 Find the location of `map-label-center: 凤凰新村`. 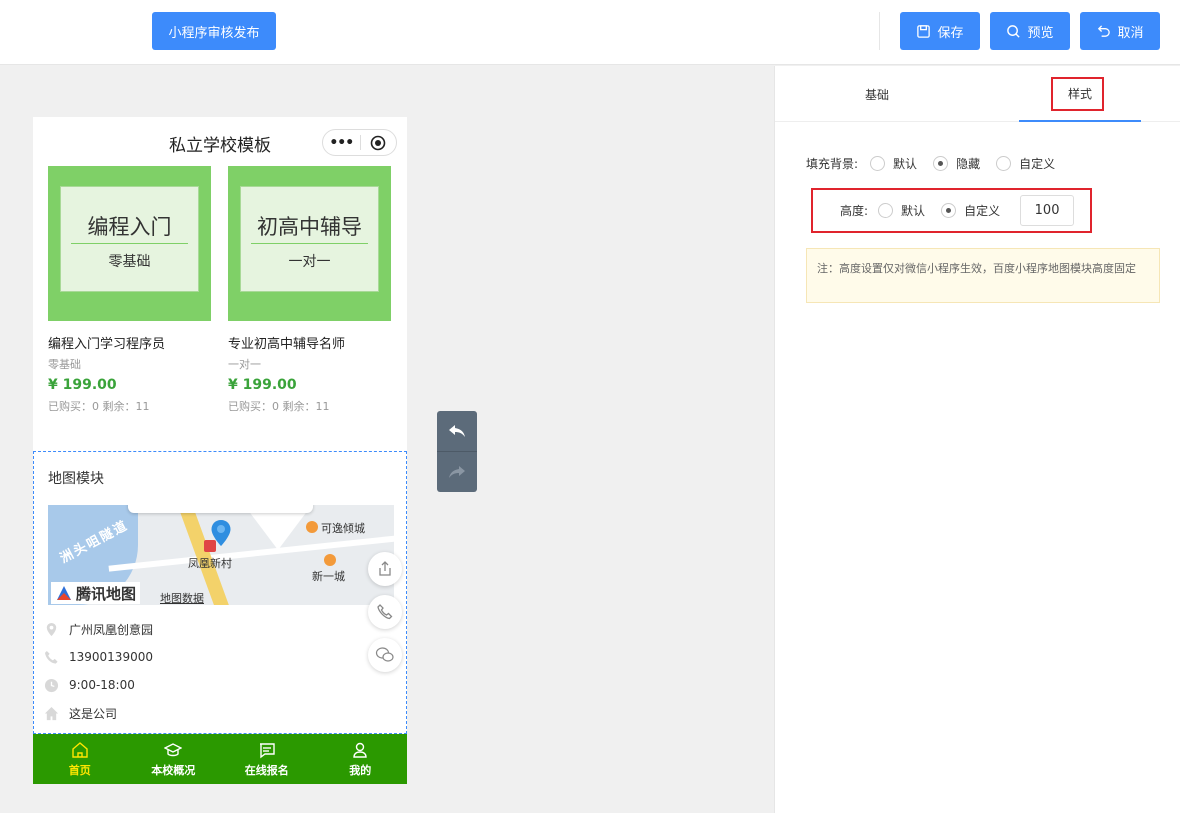

map-label-center: 凤凰新村 is located at coordinates (210, 563).